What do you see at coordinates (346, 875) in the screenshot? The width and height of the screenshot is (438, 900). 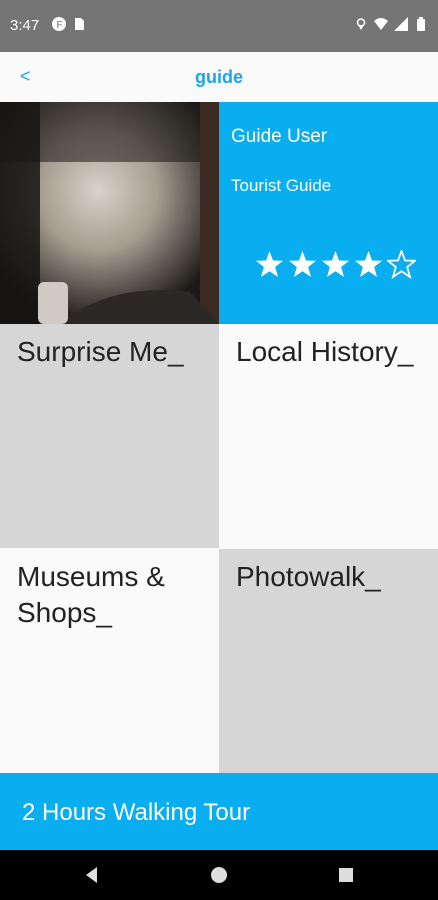 I see `recents-nav-icon` at bounding box center [346, 875].